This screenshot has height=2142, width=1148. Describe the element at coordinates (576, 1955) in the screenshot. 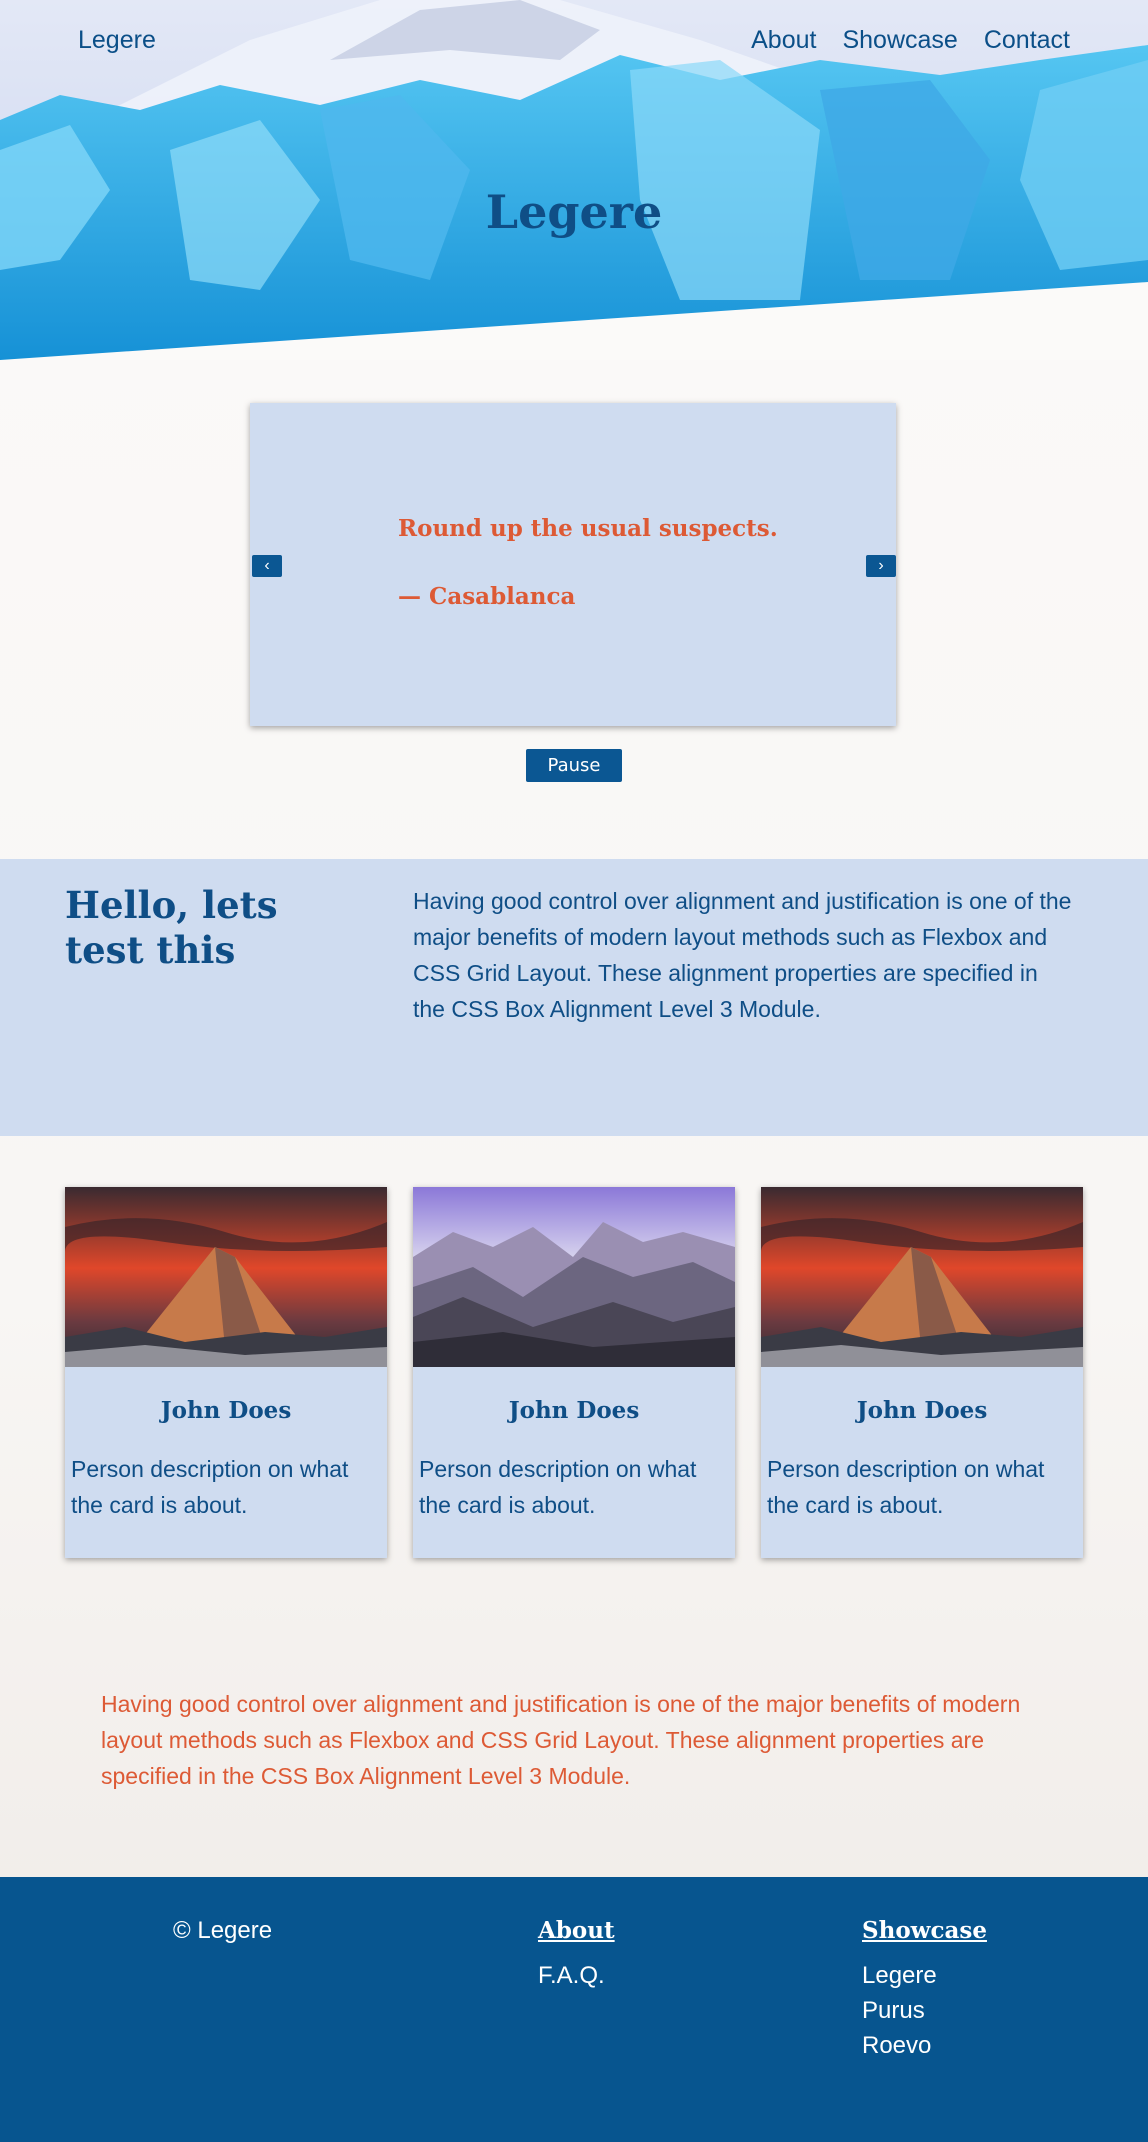

I see `footer-about-column: About F.A.Q.` at that location.